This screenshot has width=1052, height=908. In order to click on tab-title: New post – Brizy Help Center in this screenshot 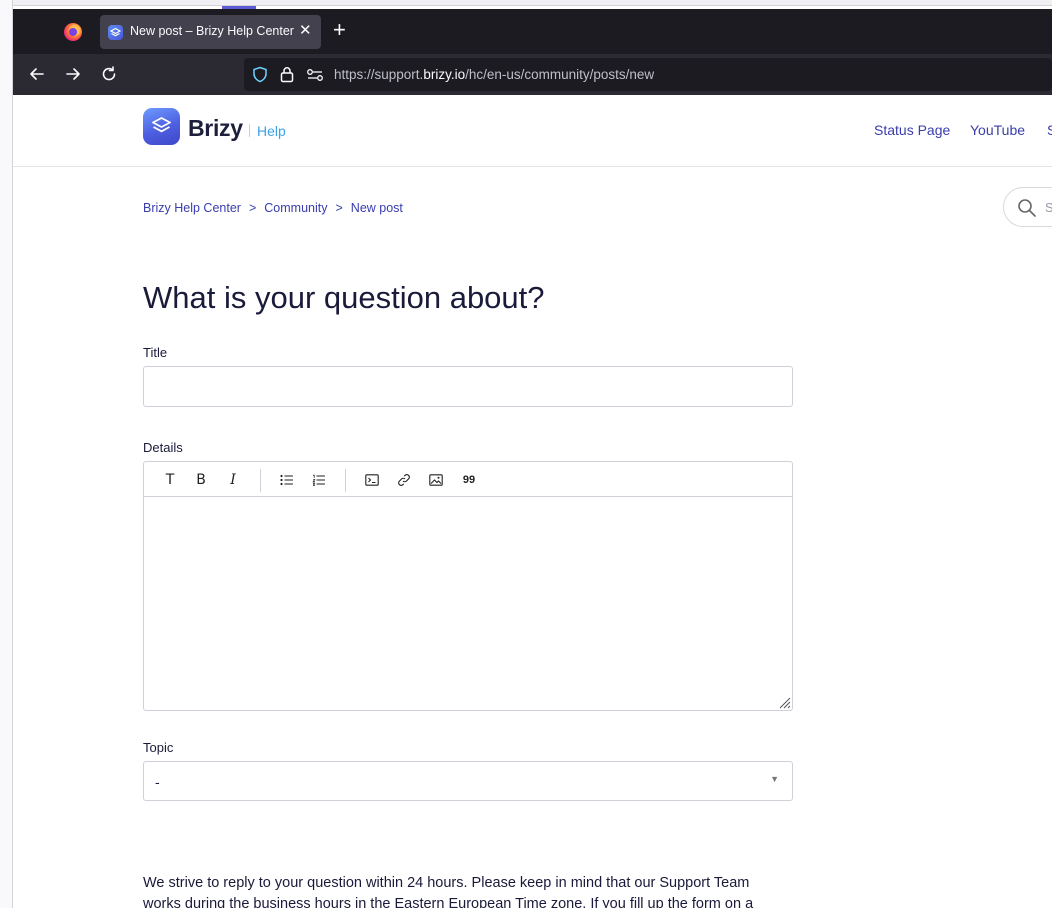, I will do `click(212, 31)`.